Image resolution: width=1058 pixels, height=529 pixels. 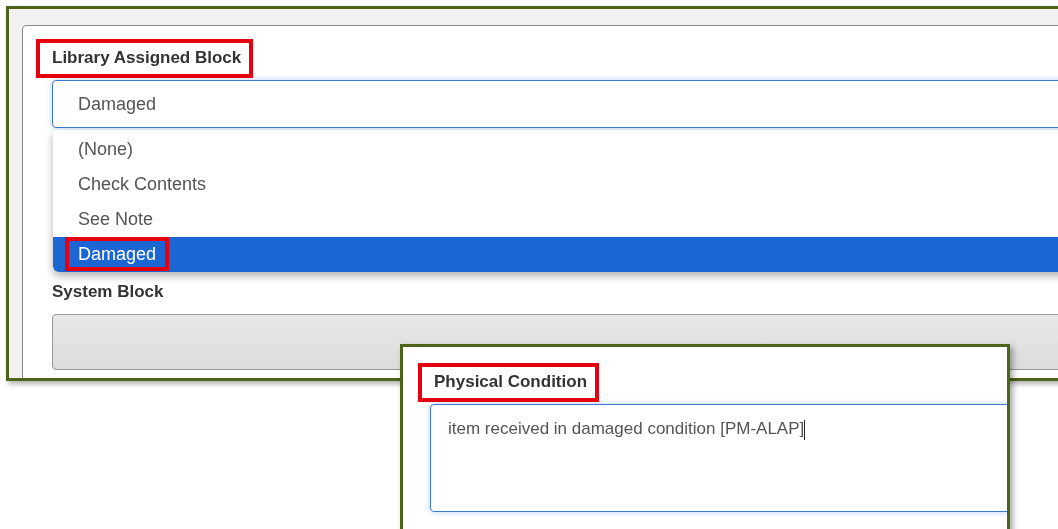 What do you see at coordinates (145, 58) in the screenshot?
I see `field-label: Library Assigned Block` at bounding box center [145, 58].